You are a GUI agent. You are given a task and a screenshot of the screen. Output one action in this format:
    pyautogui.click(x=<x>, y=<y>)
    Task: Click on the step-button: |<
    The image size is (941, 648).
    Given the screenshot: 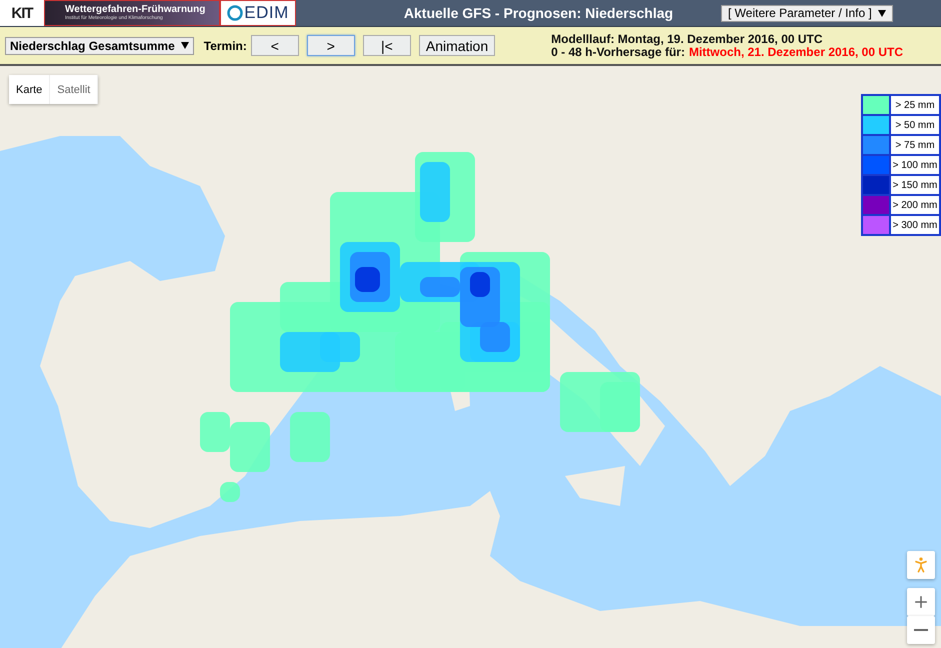 What is the action you would take?
    pyautogui.click(x=386, y=45)
    